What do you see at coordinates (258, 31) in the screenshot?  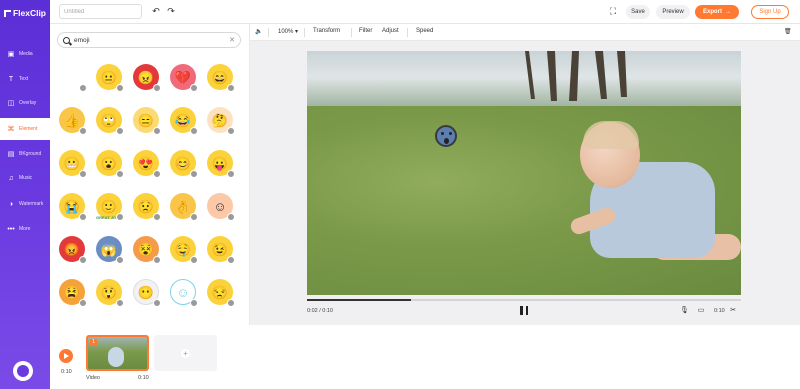 I see `volume-icon: 🔈` at bounding box center [258, 31].